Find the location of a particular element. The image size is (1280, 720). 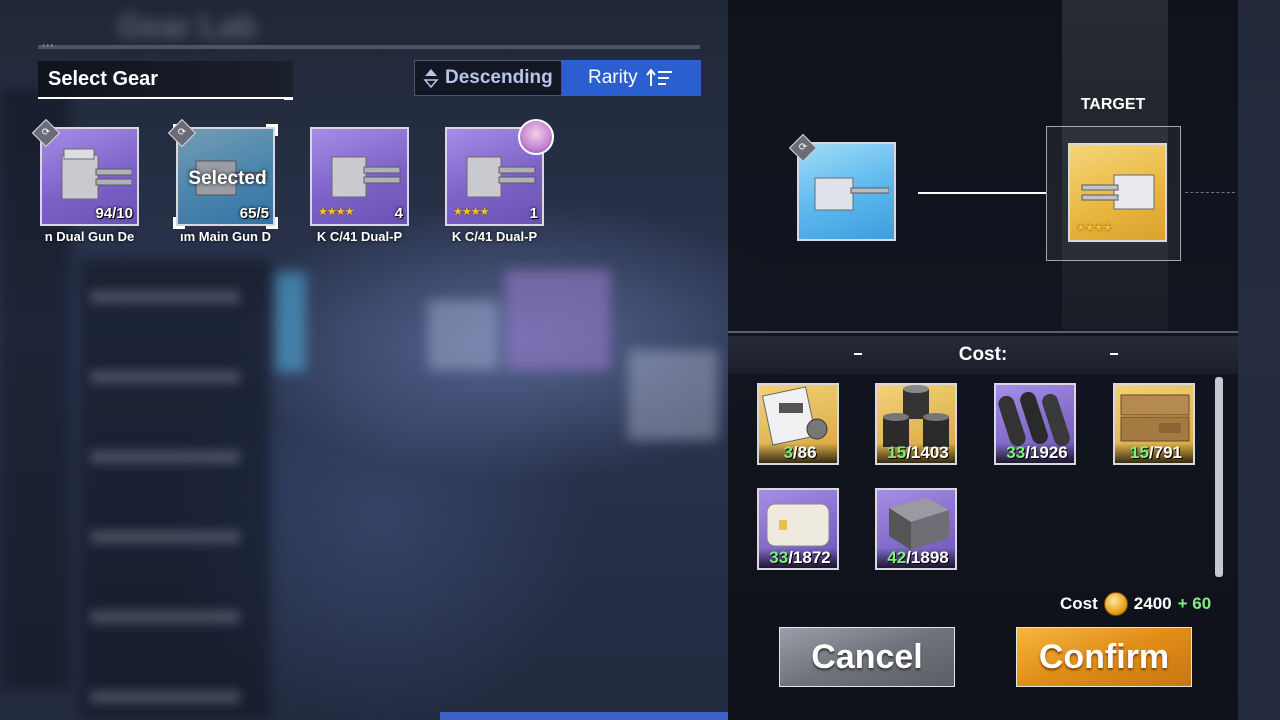

cost-scrollbar is located at coordinates (1219, 477).